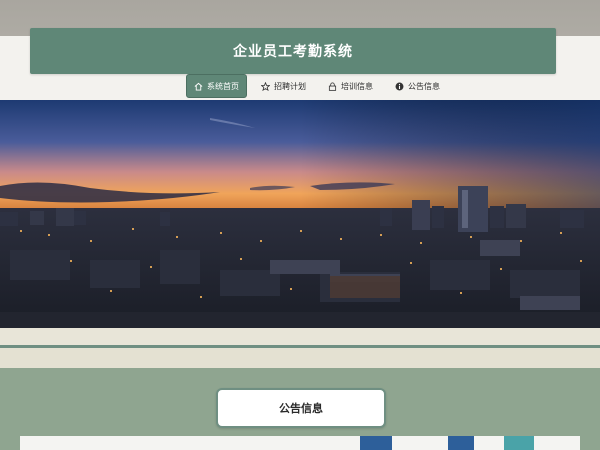 Image resolution: width=600 pixels, height=450 pixels. I want to click on site-header: 企业员工考勤系统, so click(293, 51).